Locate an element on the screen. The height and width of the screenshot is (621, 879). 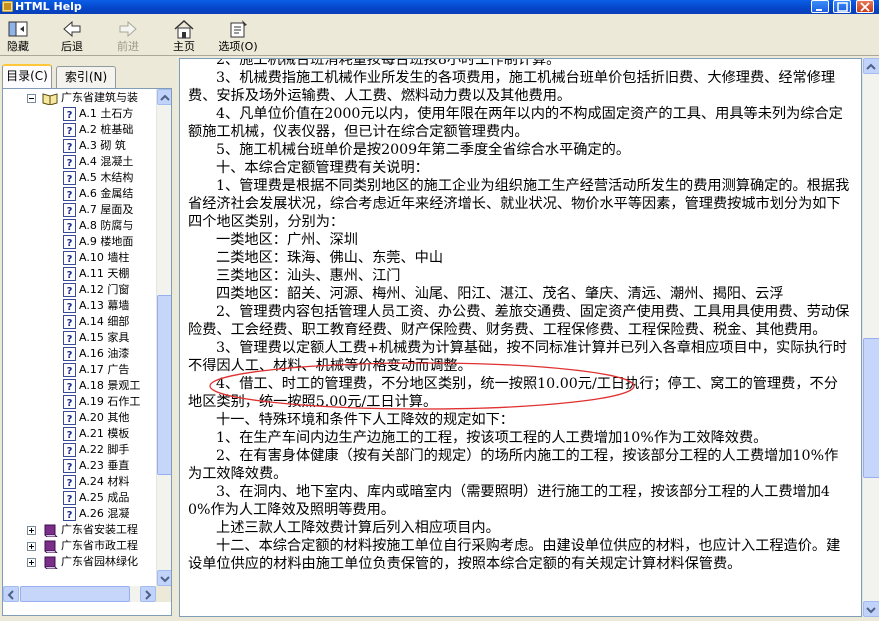
tree-vertical-scrollbar is located at coordinates (163, 337).